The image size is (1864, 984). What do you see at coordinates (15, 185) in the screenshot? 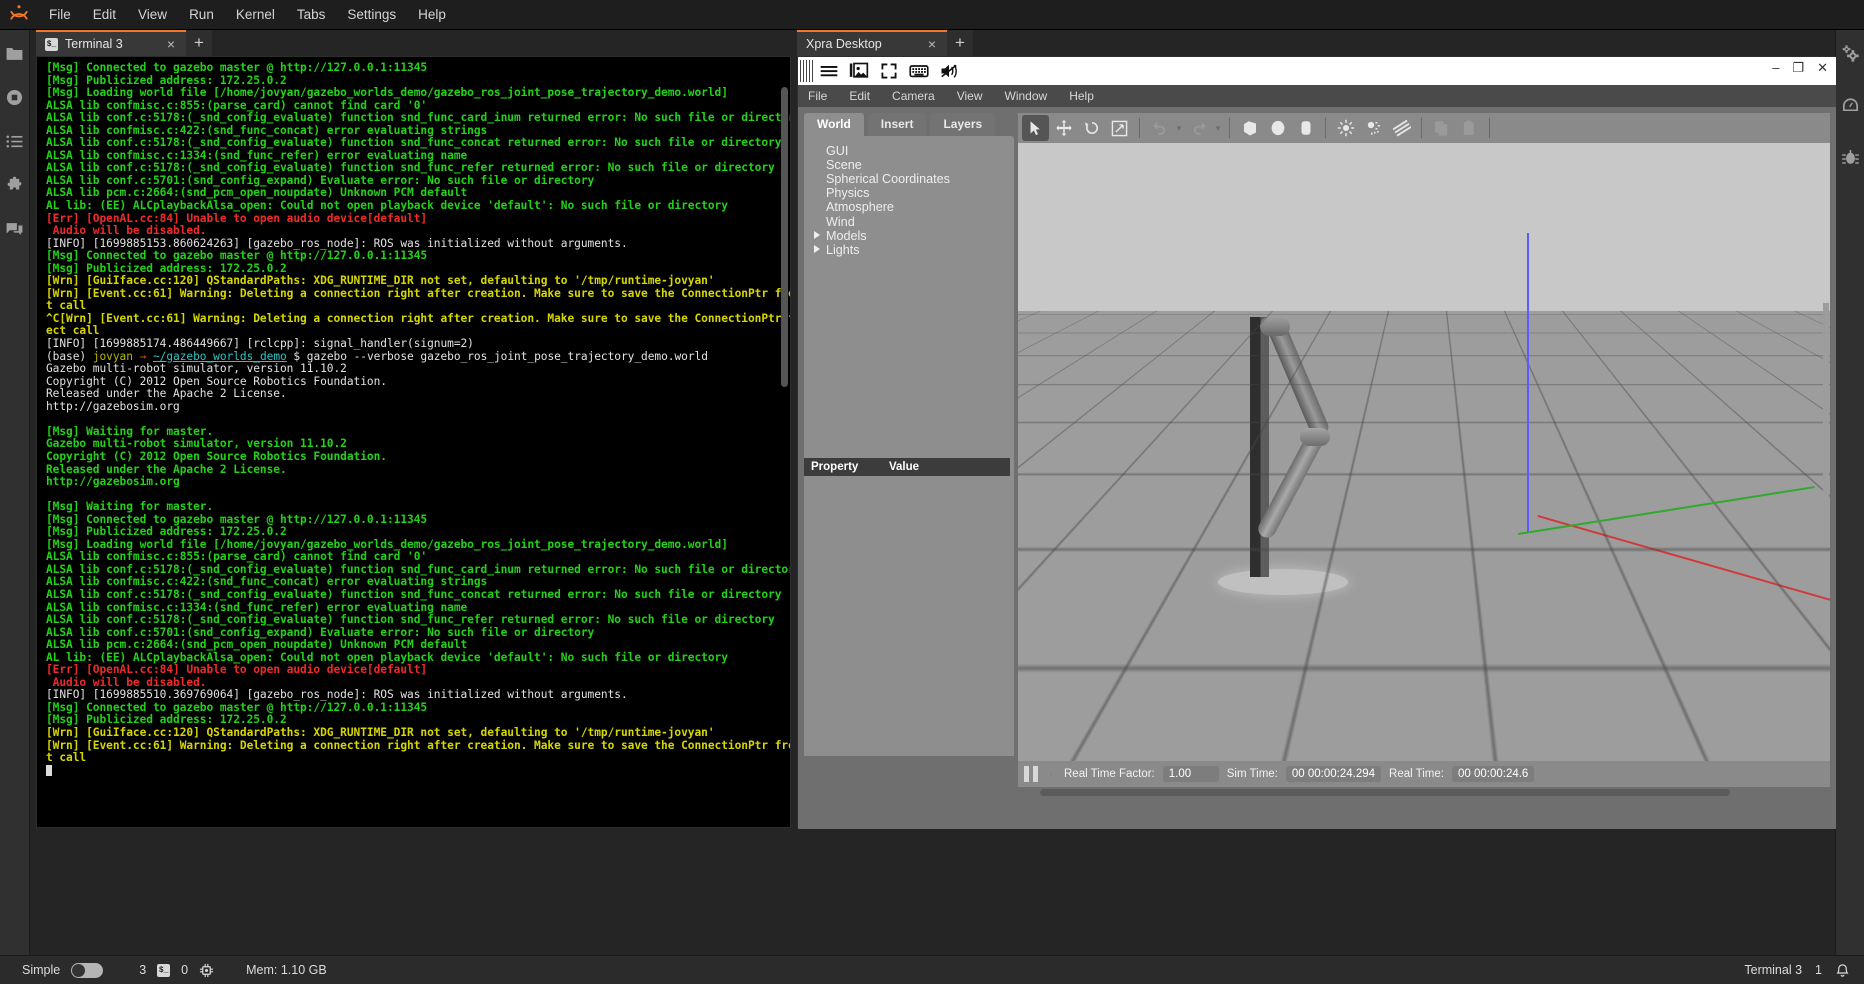
I see `puzzle-icon` at bounding box center [15, 185].